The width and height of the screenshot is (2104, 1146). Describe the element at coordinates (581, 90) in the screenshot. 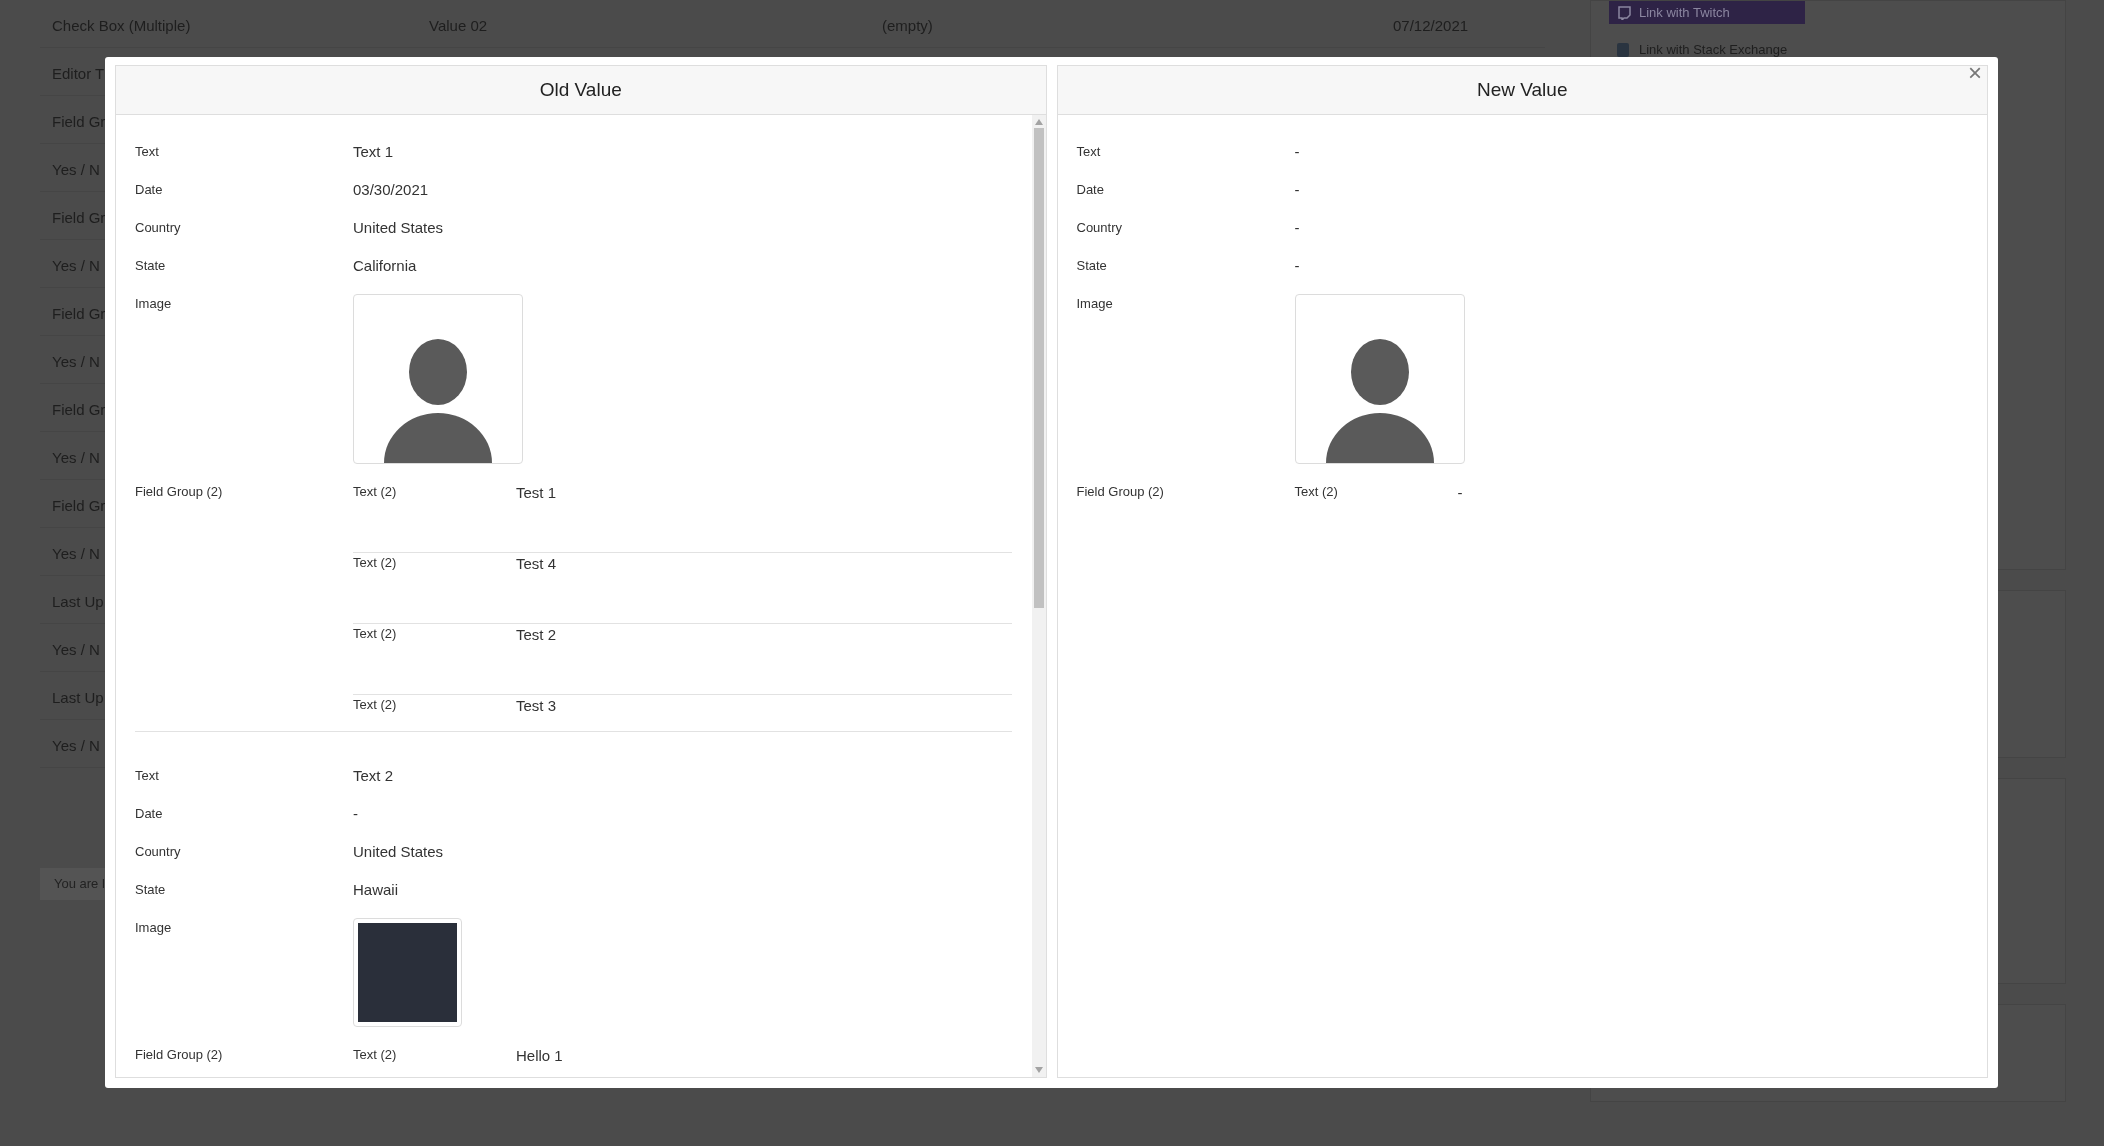

I see `panel-title: Old Value` at that location.